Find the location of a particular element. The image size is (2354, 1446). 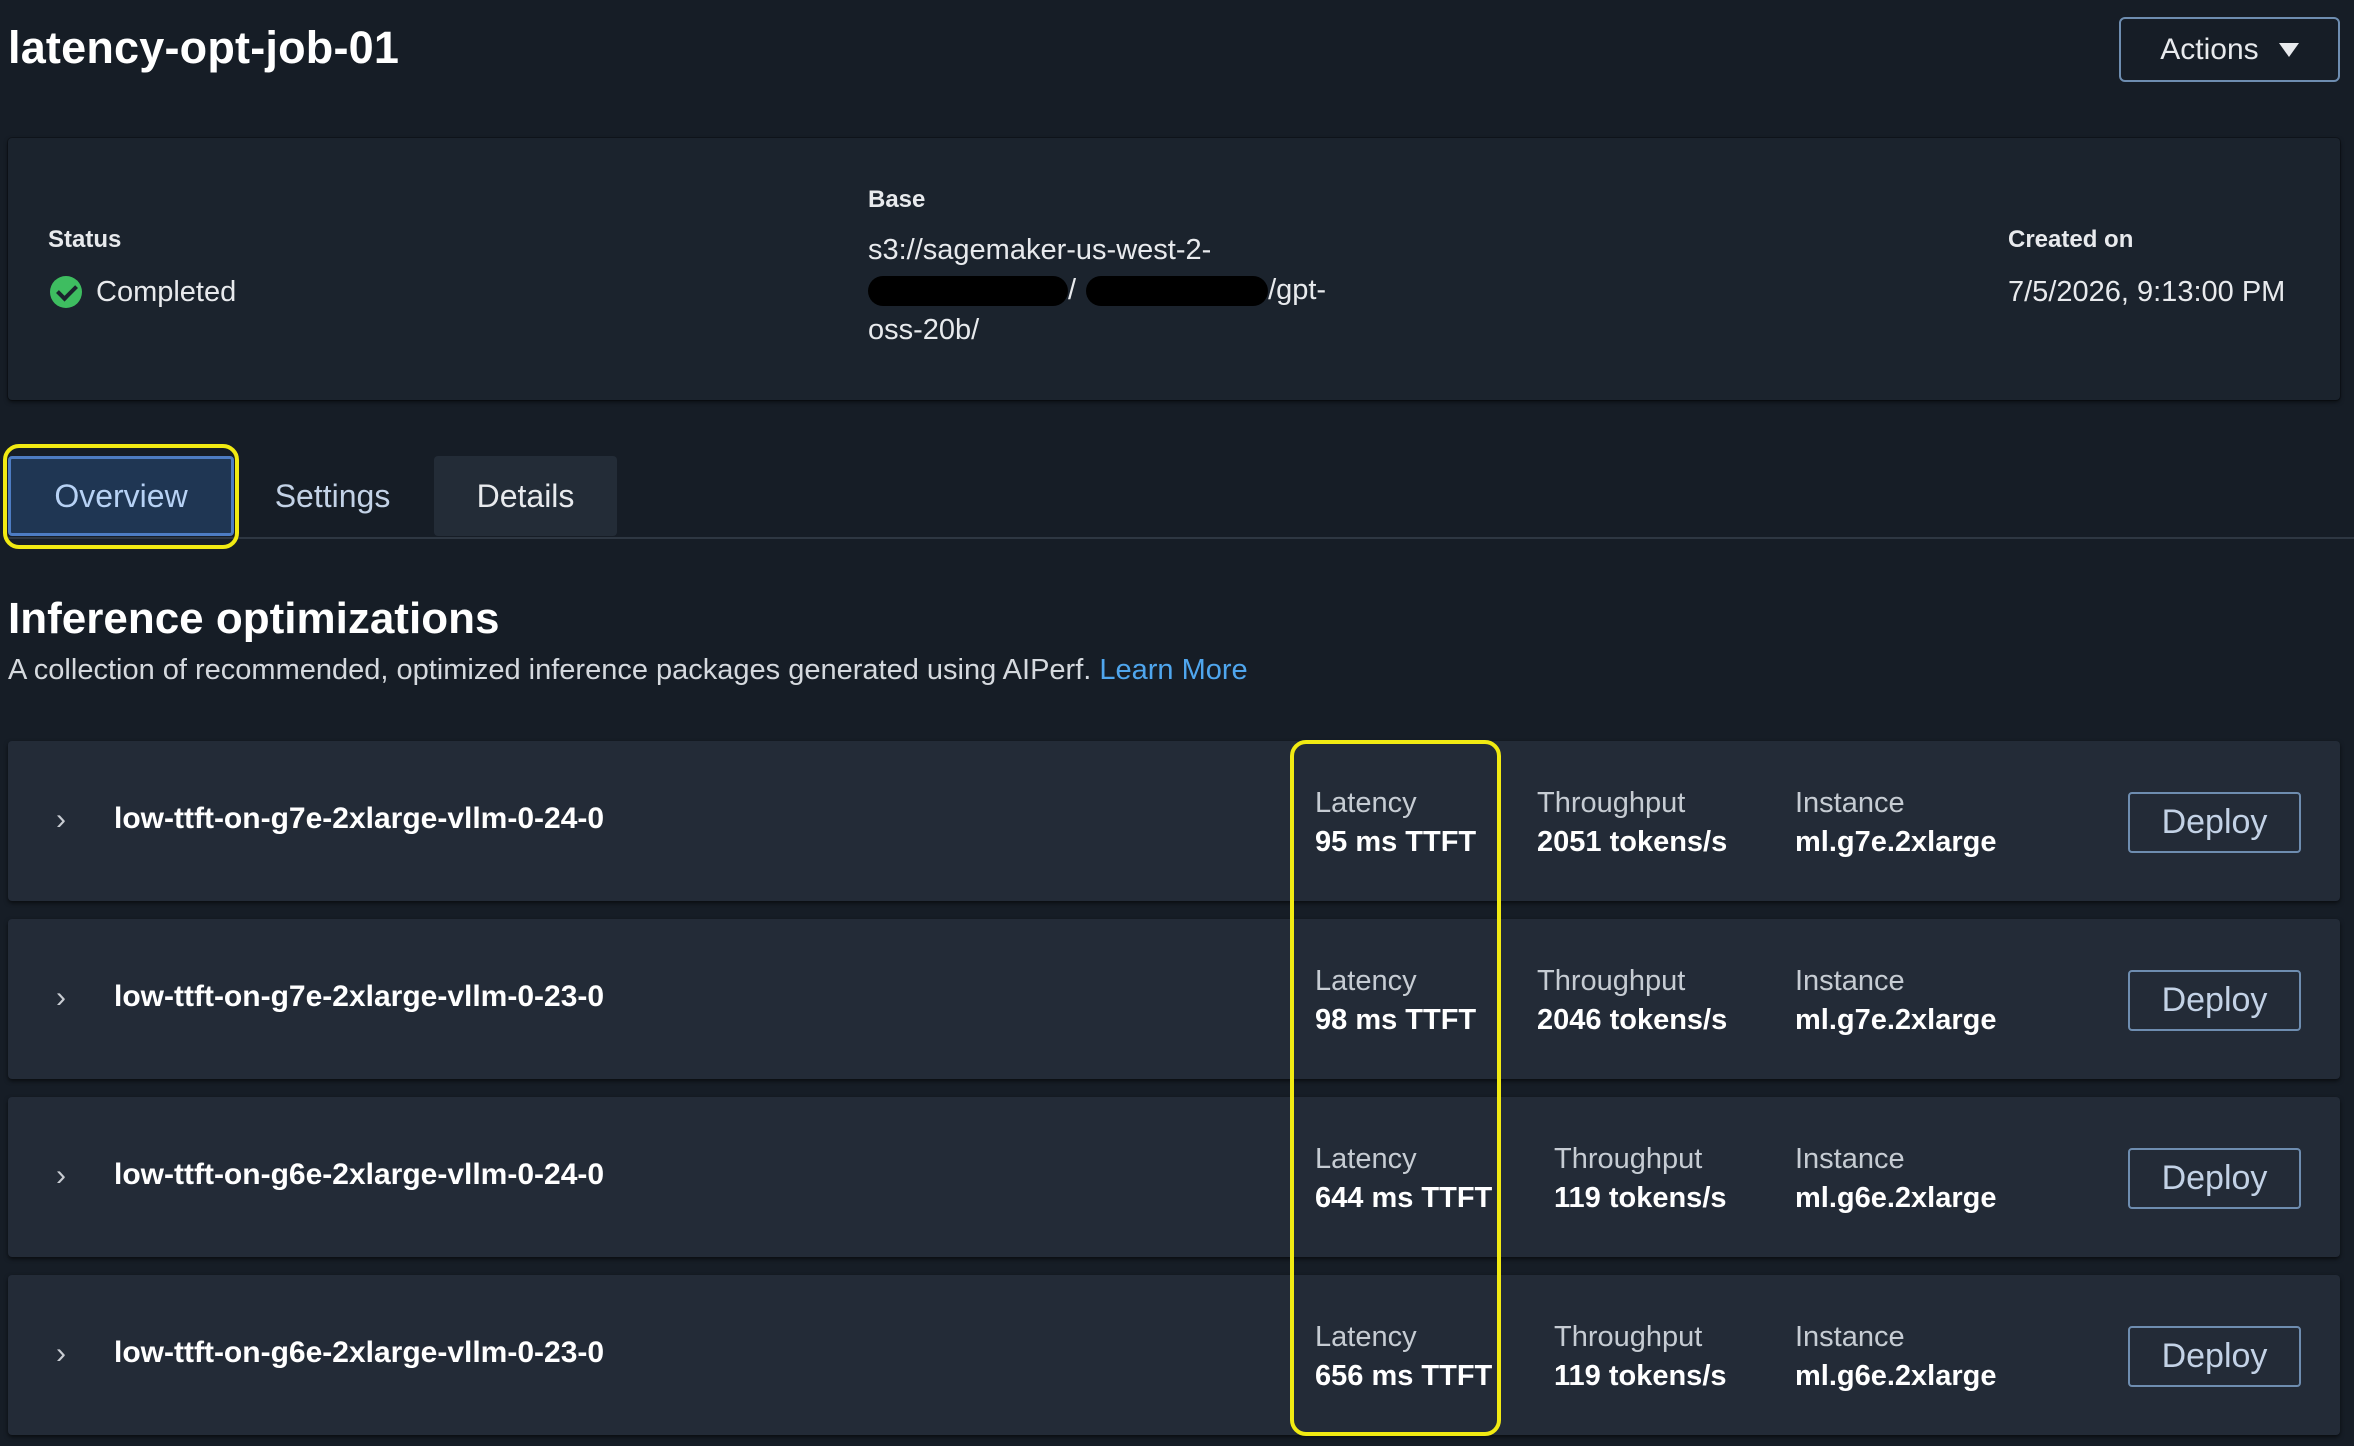

base-path-line2: / /gpt- is located at coordinates (1097, 290).